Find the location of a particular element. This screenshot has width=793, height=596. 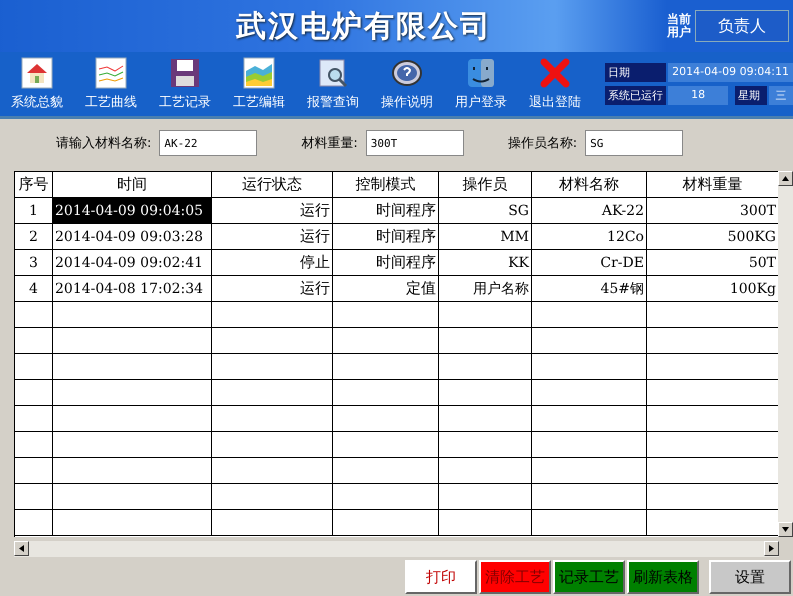

horizontal-scrollbar is located at coordinates (396, 549).